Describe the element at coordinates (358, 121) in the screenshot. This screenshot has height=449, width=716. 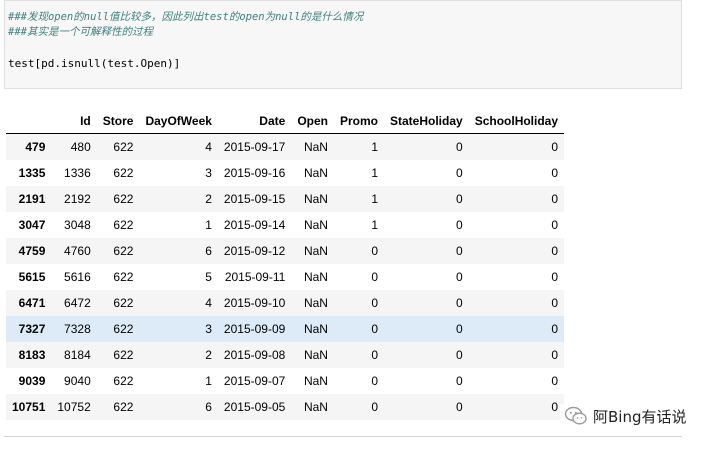
I see `column-header-promo: Promo` at that location.